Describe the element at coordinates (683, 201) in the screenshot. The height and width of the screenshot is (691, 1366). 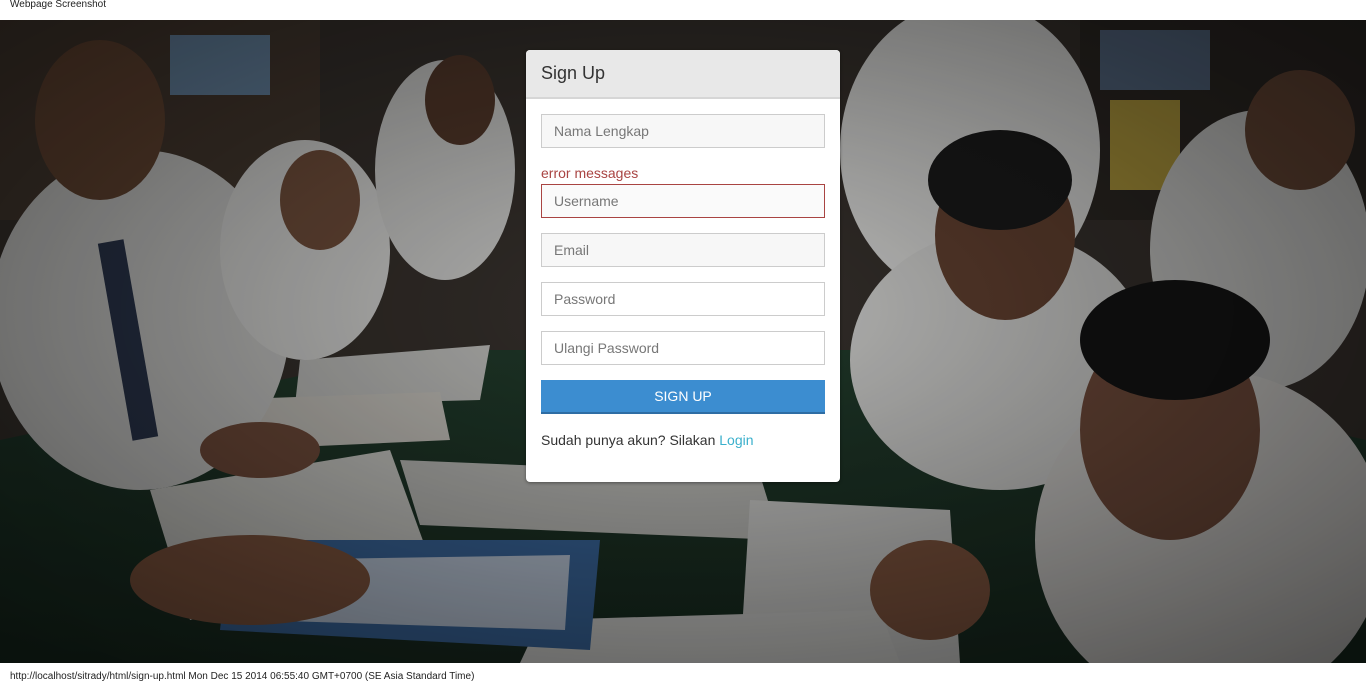
I see `username-input` at that location.